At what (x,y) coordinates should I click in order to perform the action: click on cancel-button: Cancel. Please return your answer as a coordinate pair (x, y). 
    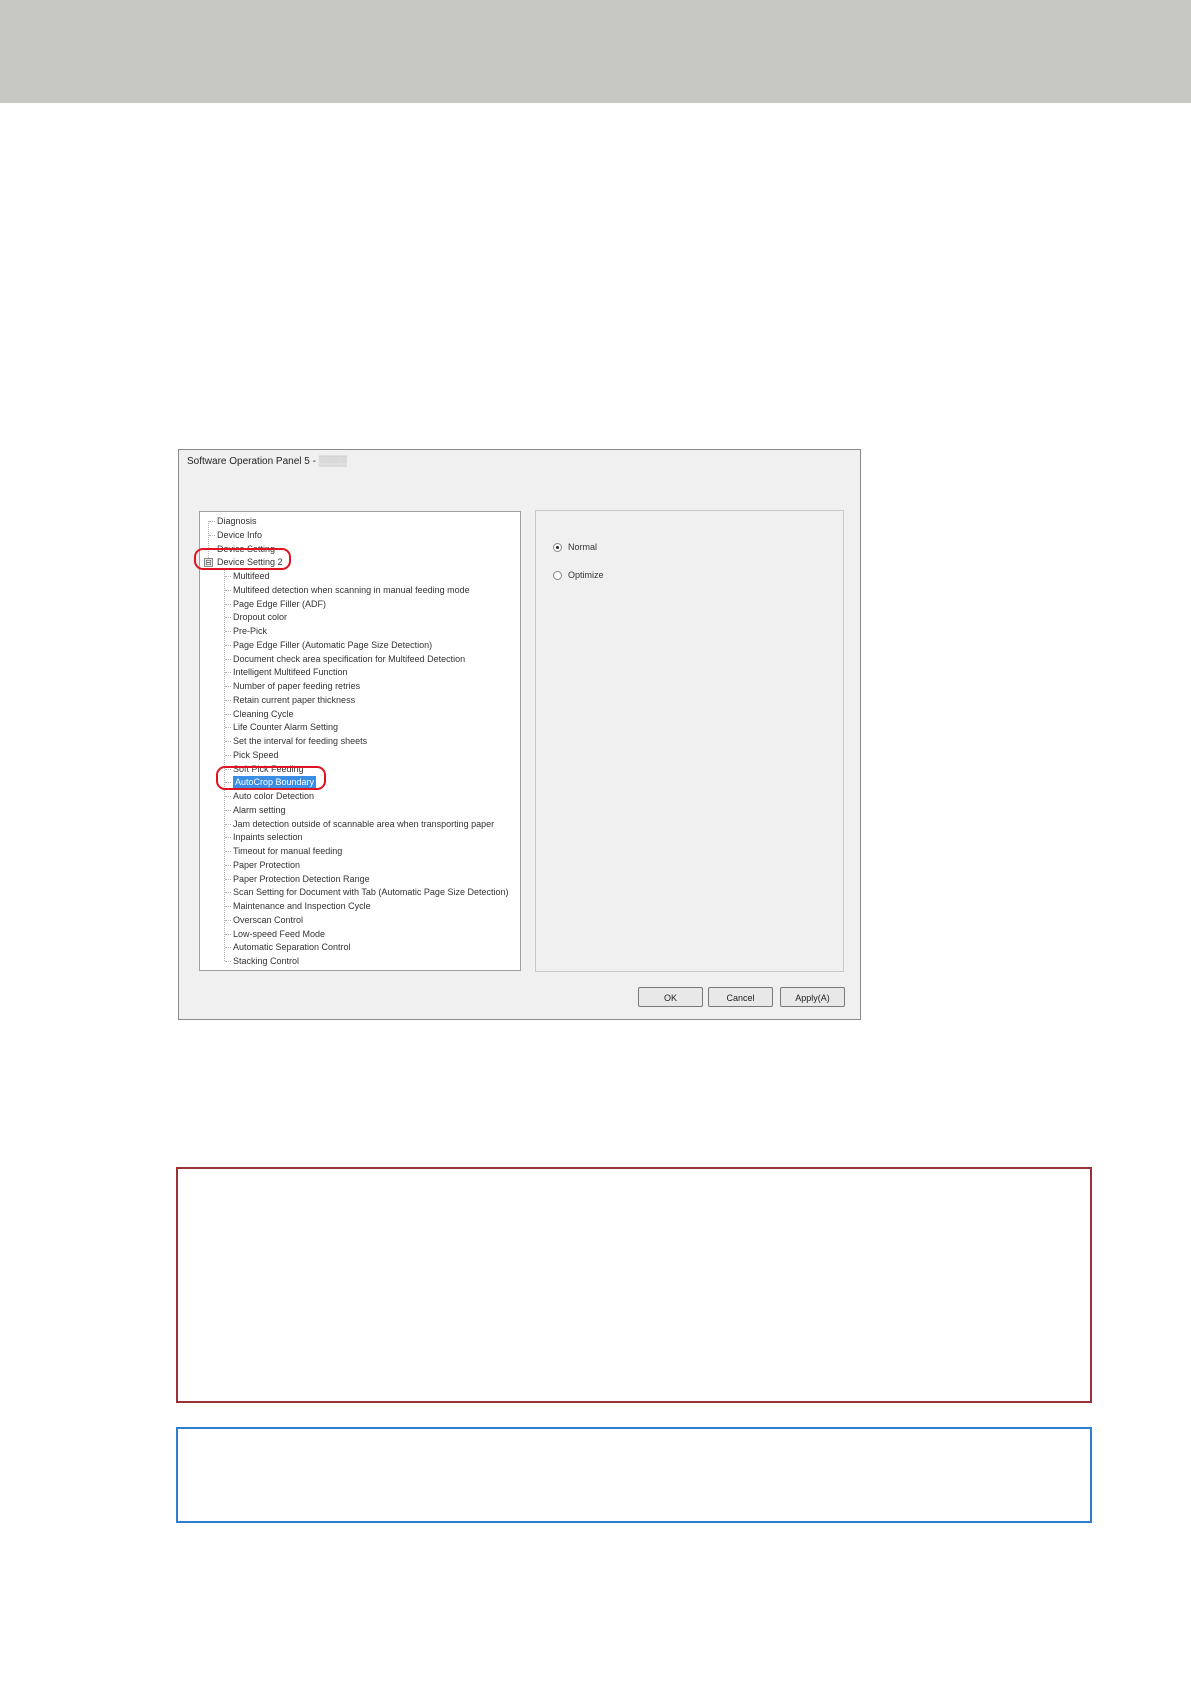
    Looking at the image, I should click on (740, 997).